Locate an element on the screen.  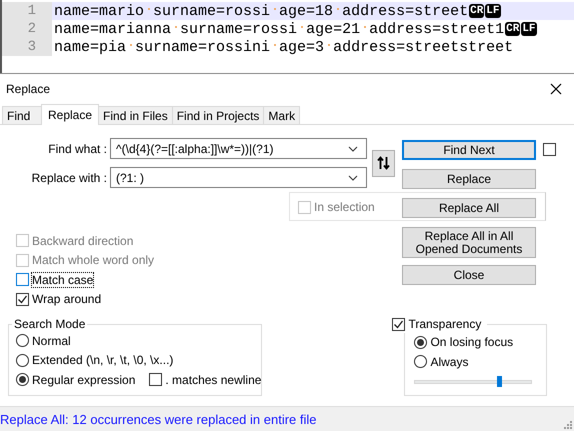
line-number: 3 is located at coordinates (32, 47).